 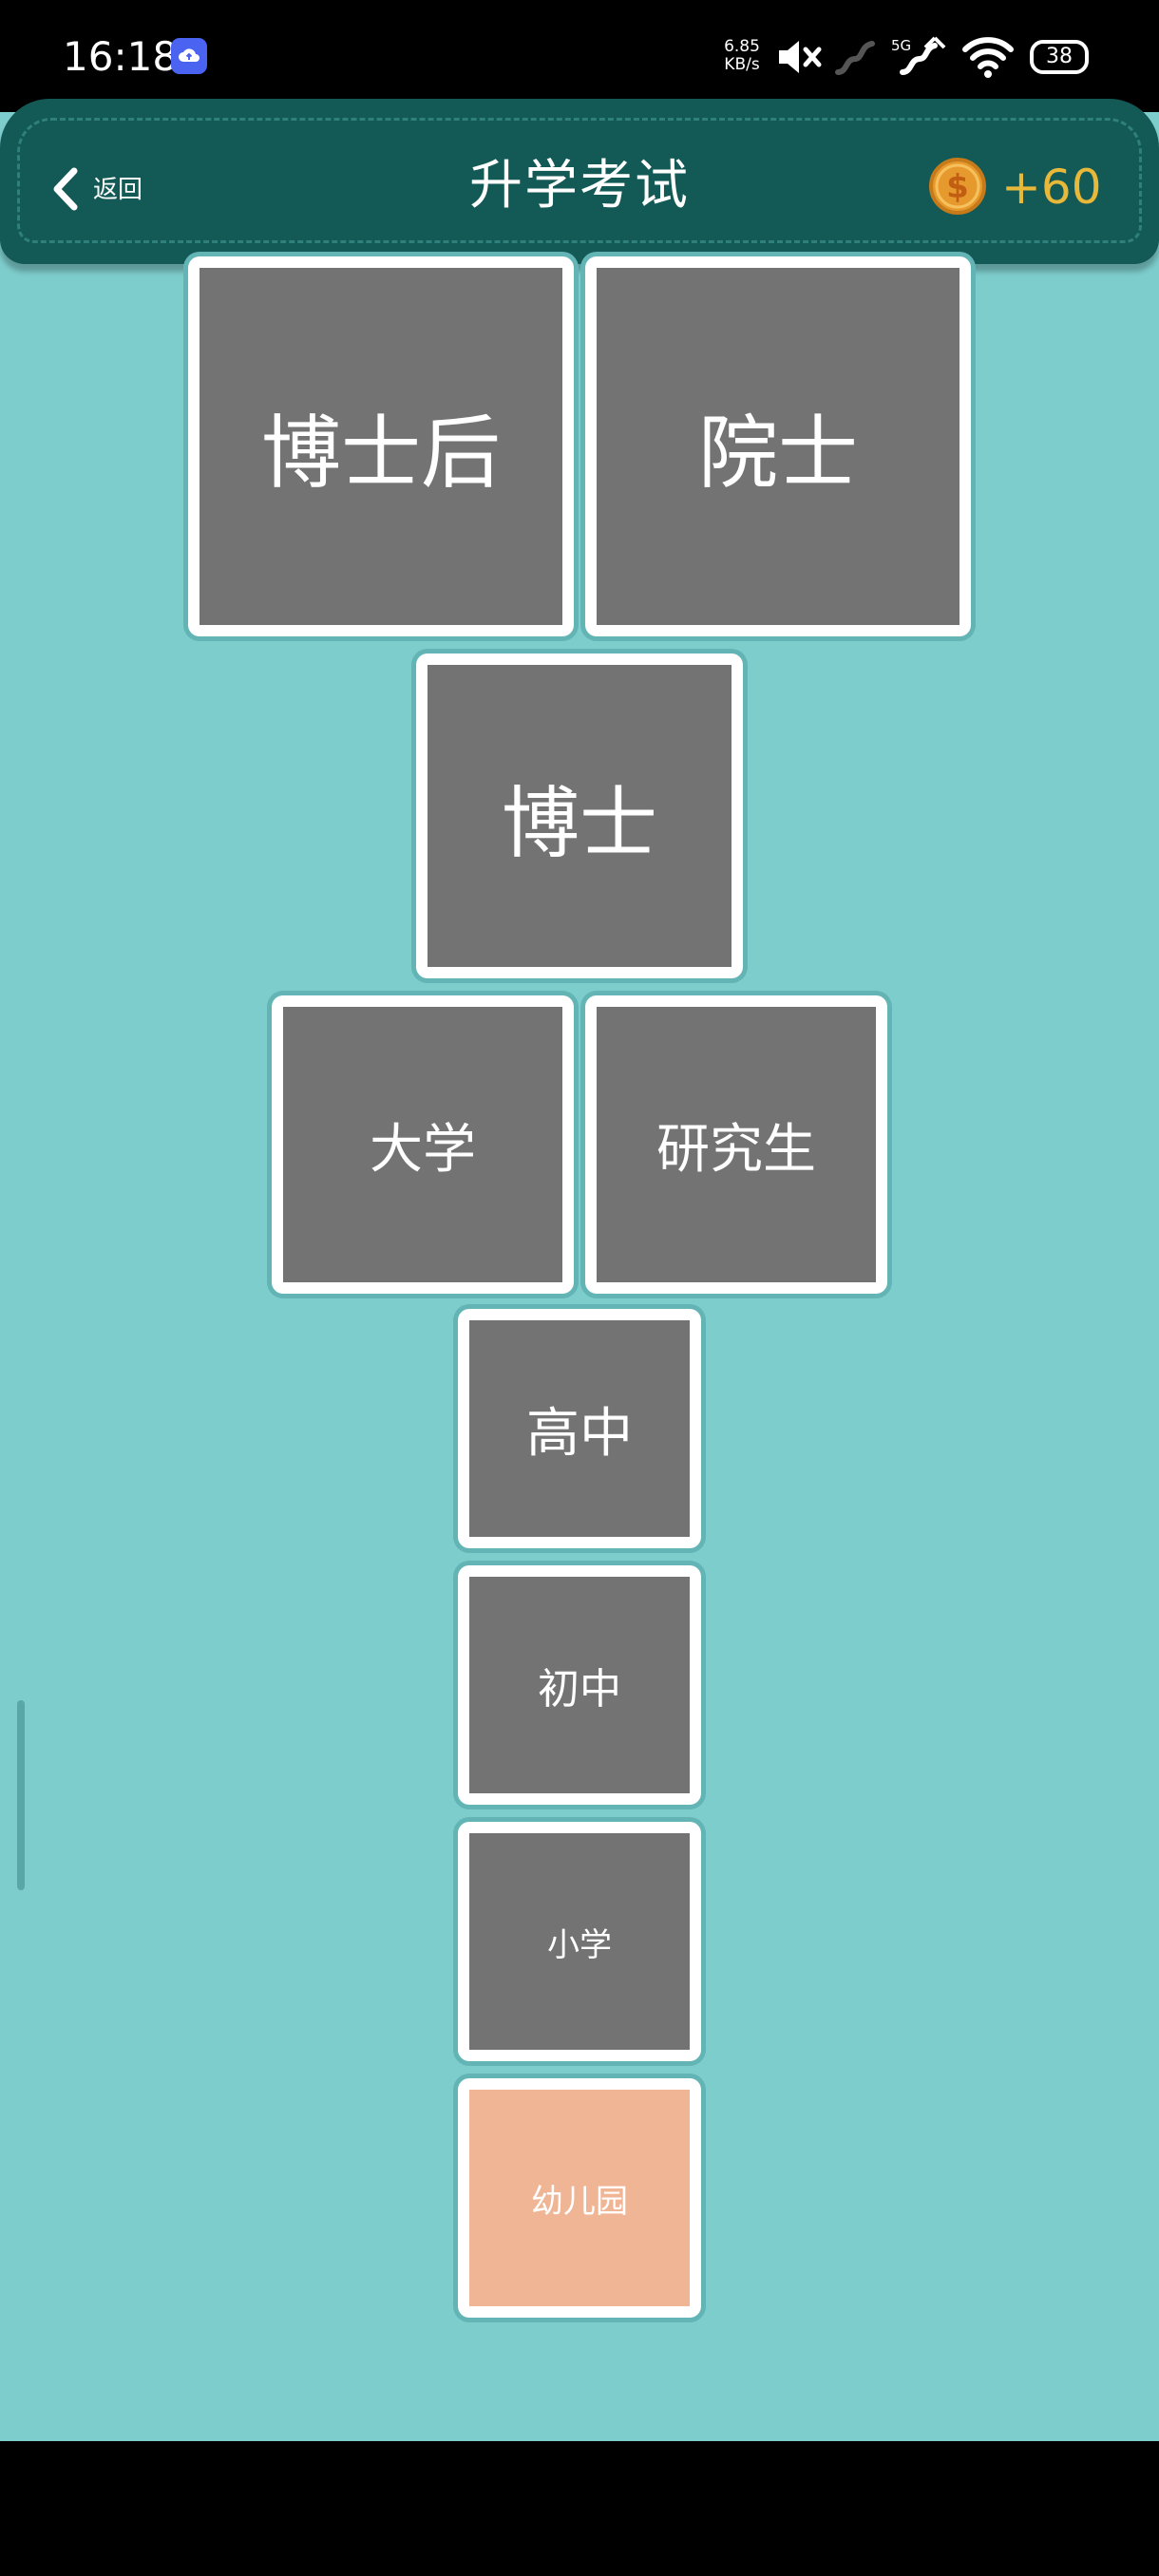 I want to click on level-tile-university-face: 大学, so click(x=422, y=1144).